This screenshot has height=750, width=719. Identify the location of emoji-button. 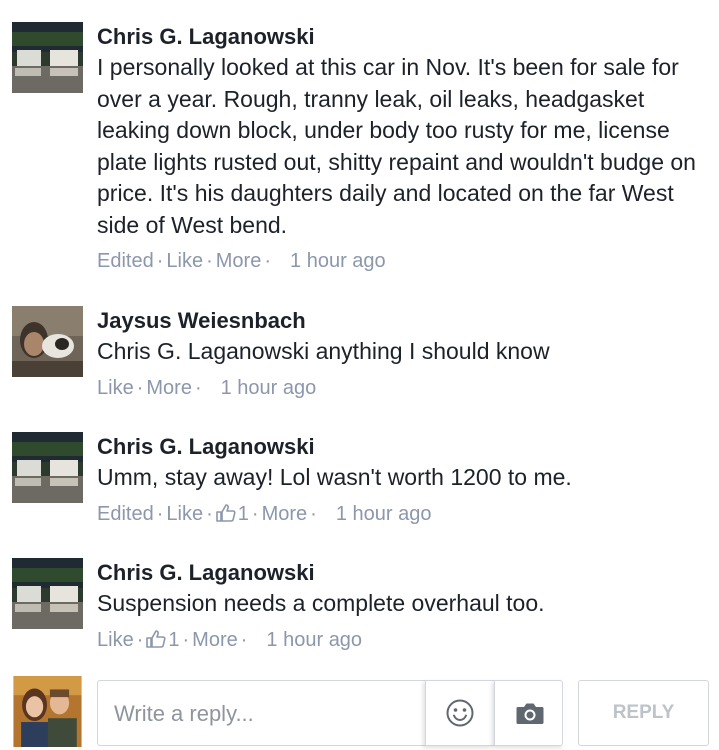
(459, 713).